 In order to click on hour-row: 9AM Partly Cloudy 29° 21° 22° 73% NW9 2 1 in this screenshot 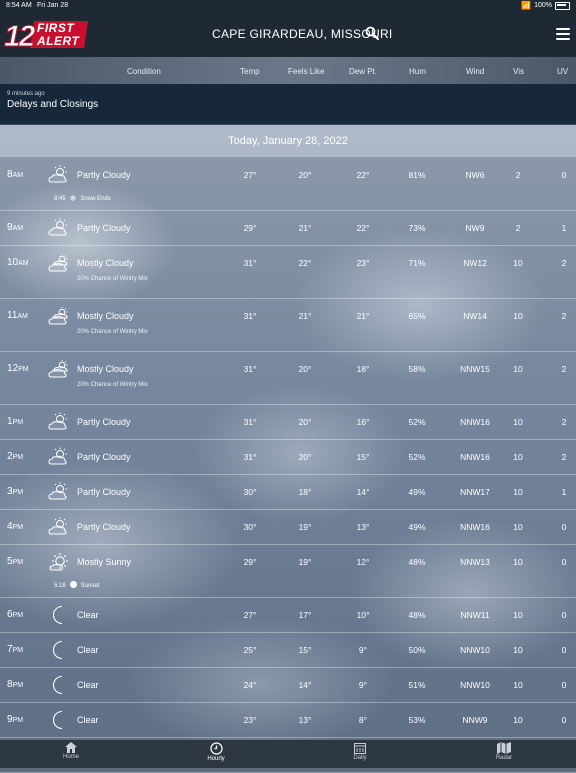, I will do `click(288, 228)`.